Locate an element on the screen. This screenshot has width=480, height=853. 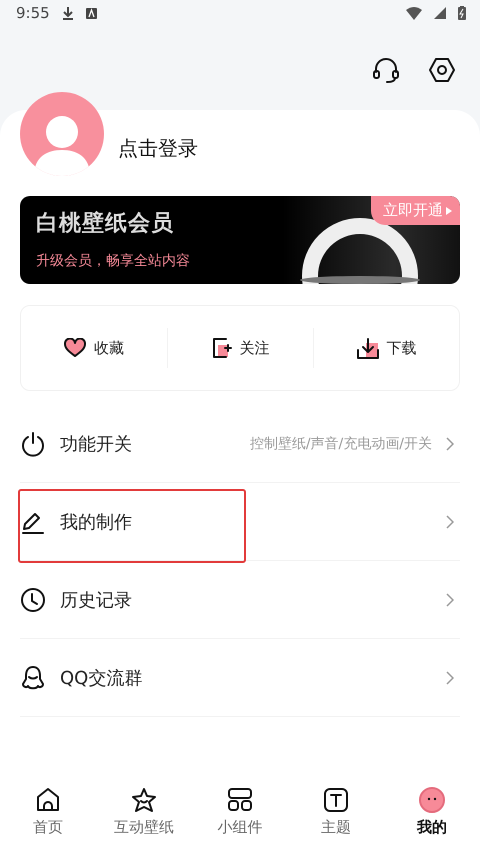
status-time: 9:55 is located at coordinates (33, 13).